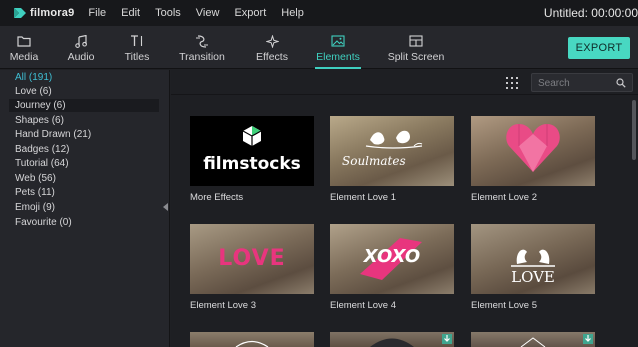 This screenshot has height=347, width=638. Describe the element at coordinates (504, 305) in the screenshot. I see `element-label: Element Love 5` at that location.